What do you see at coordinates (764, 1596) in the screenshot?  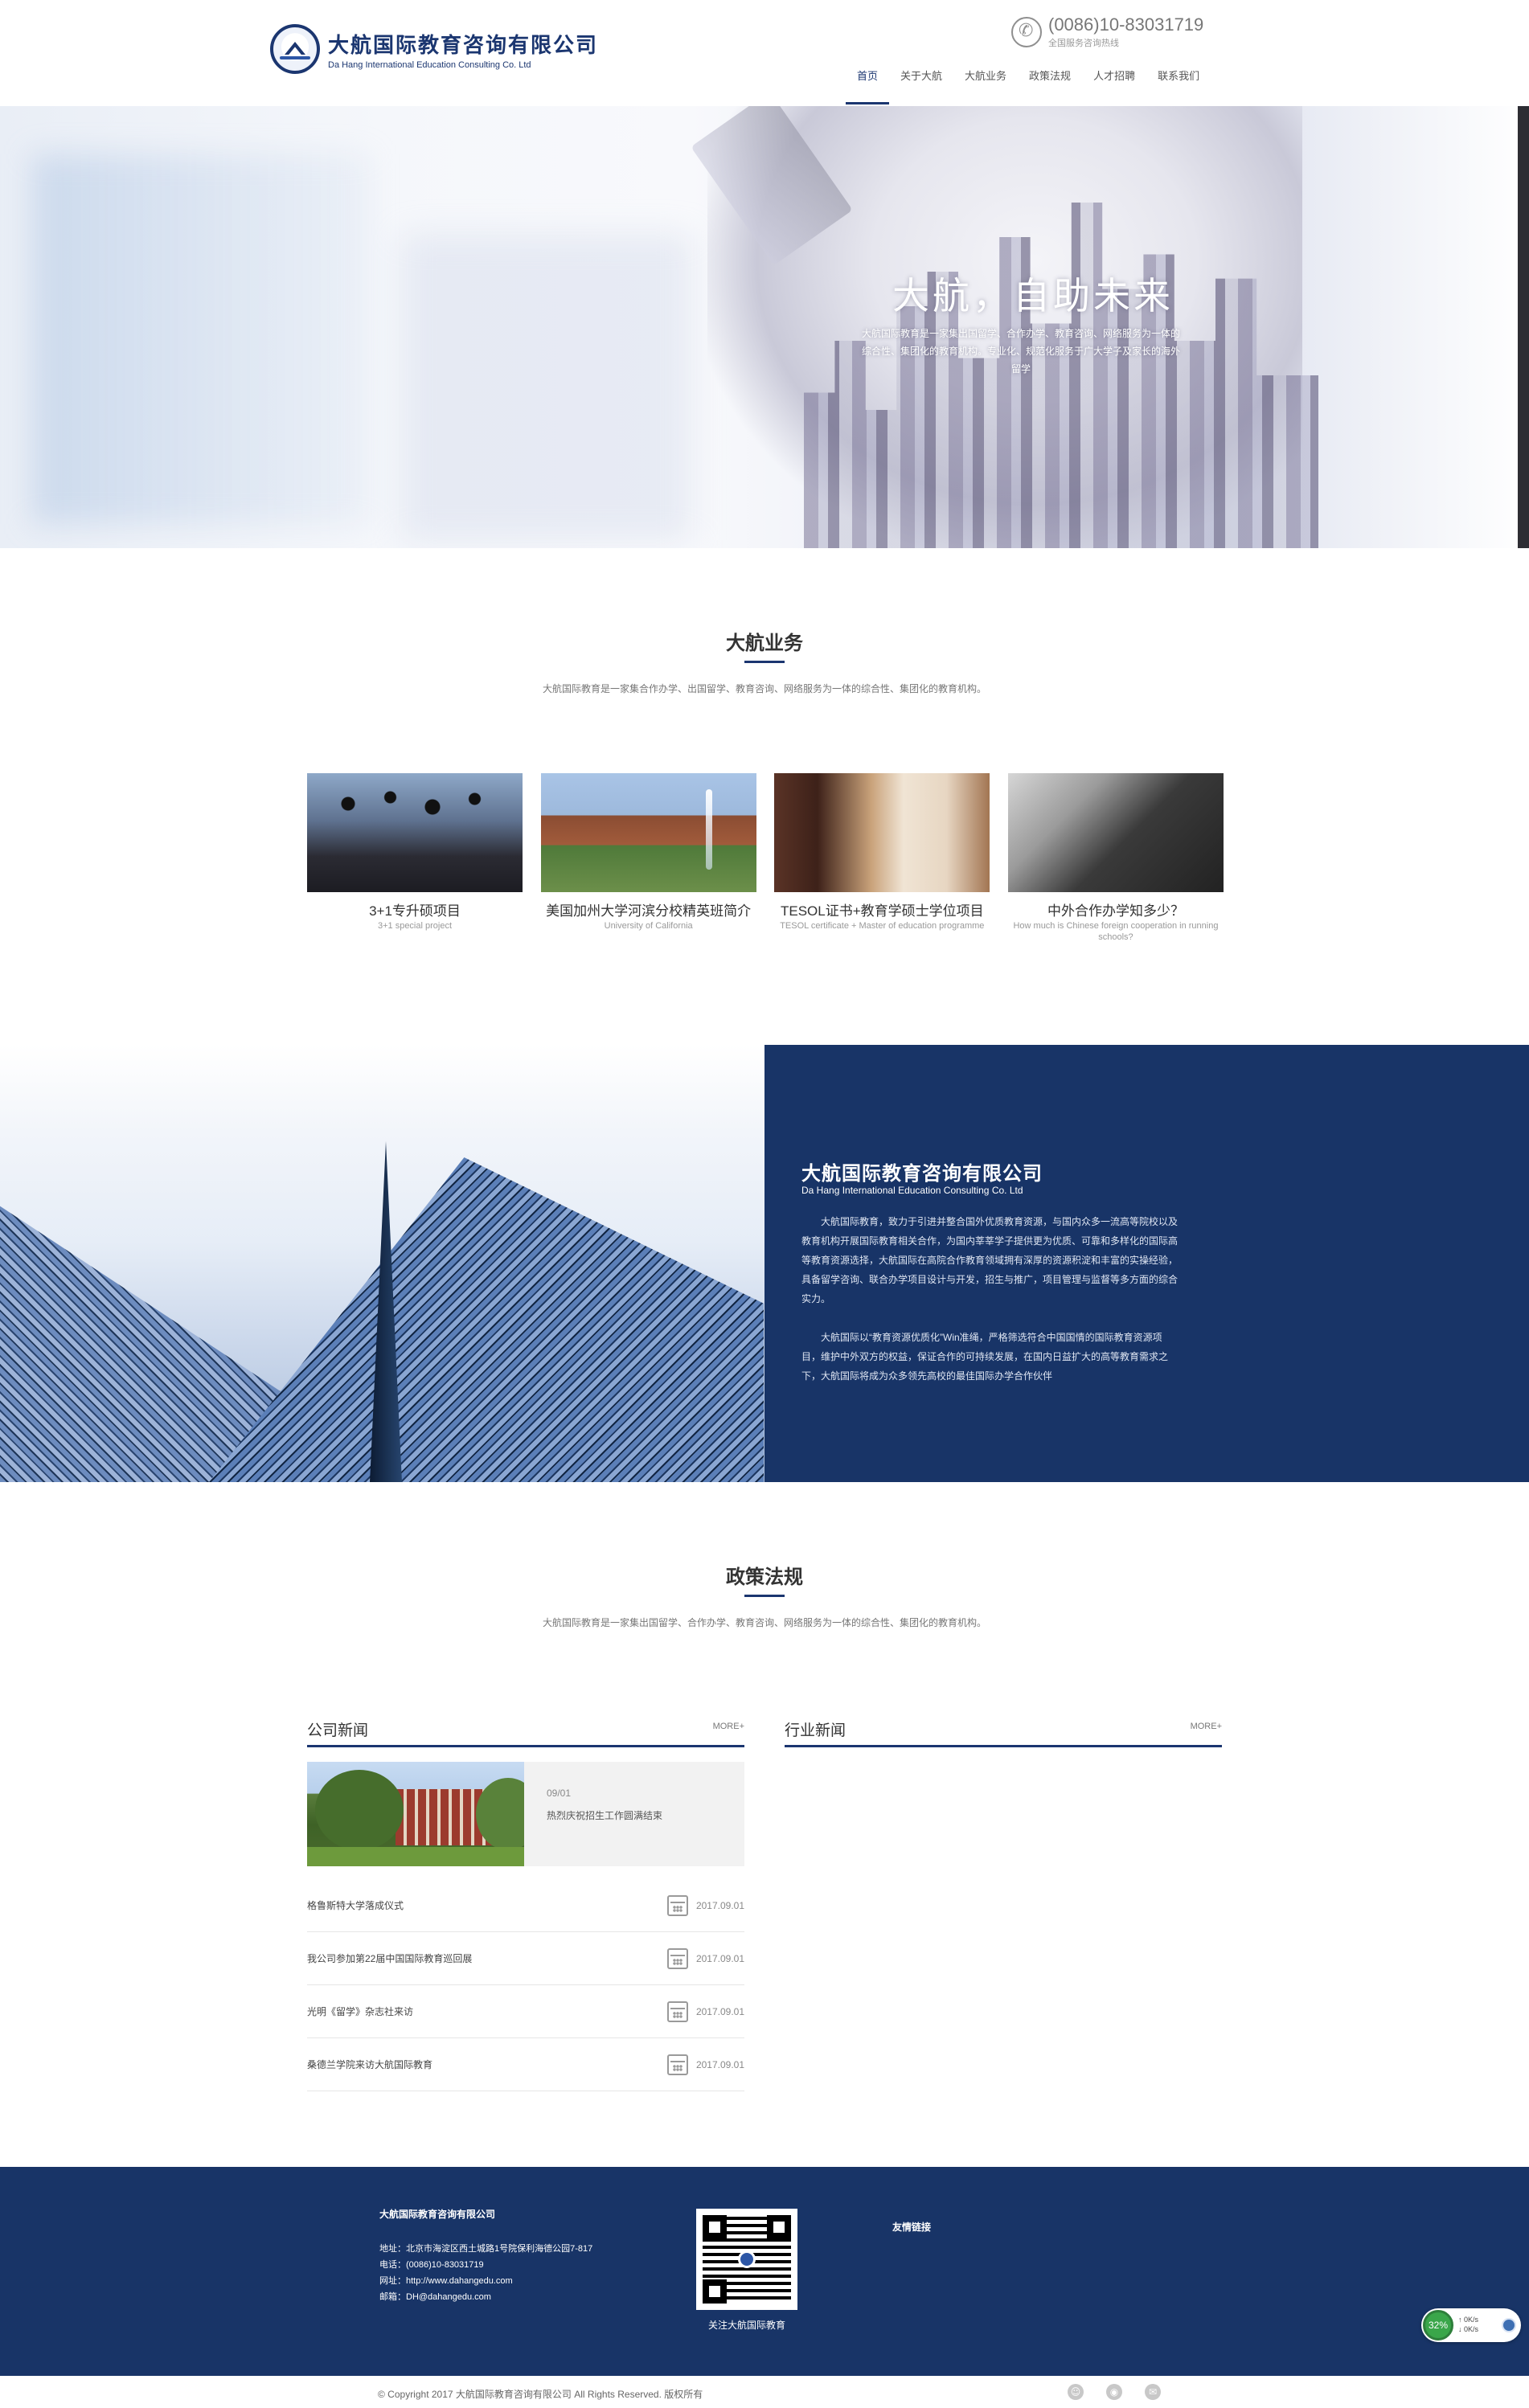 I see `policy-title-underline` at bounding box center [764, 1596].